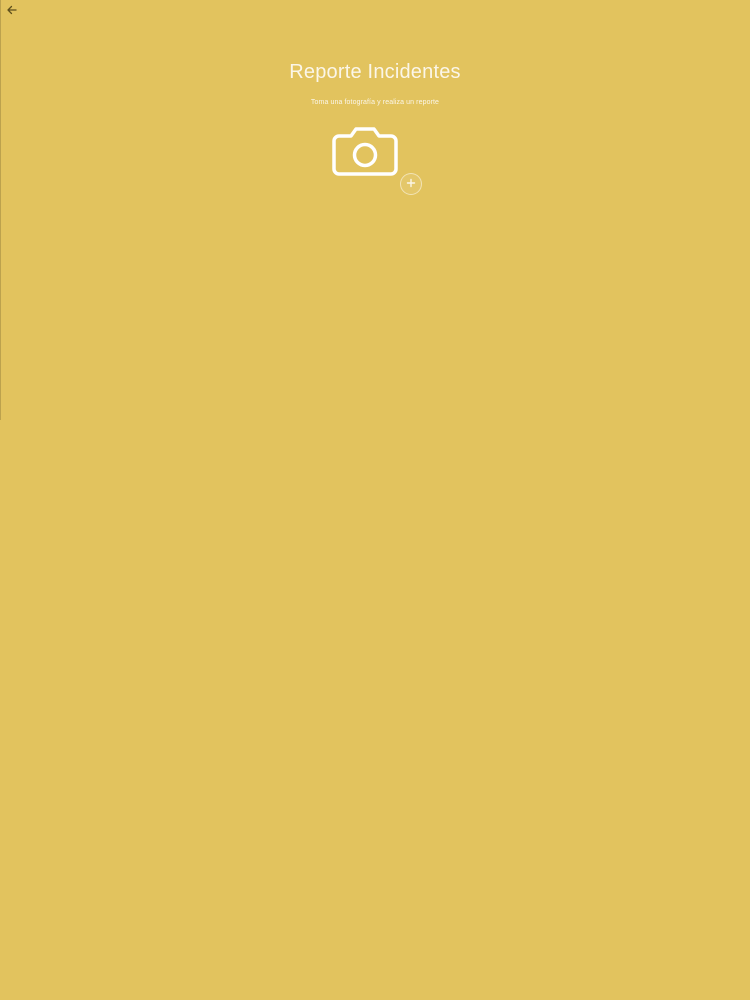  Describe the element at coordinates (375, 72) in the screenshot. I see `page-title: Reporte Incidentes` at that location.